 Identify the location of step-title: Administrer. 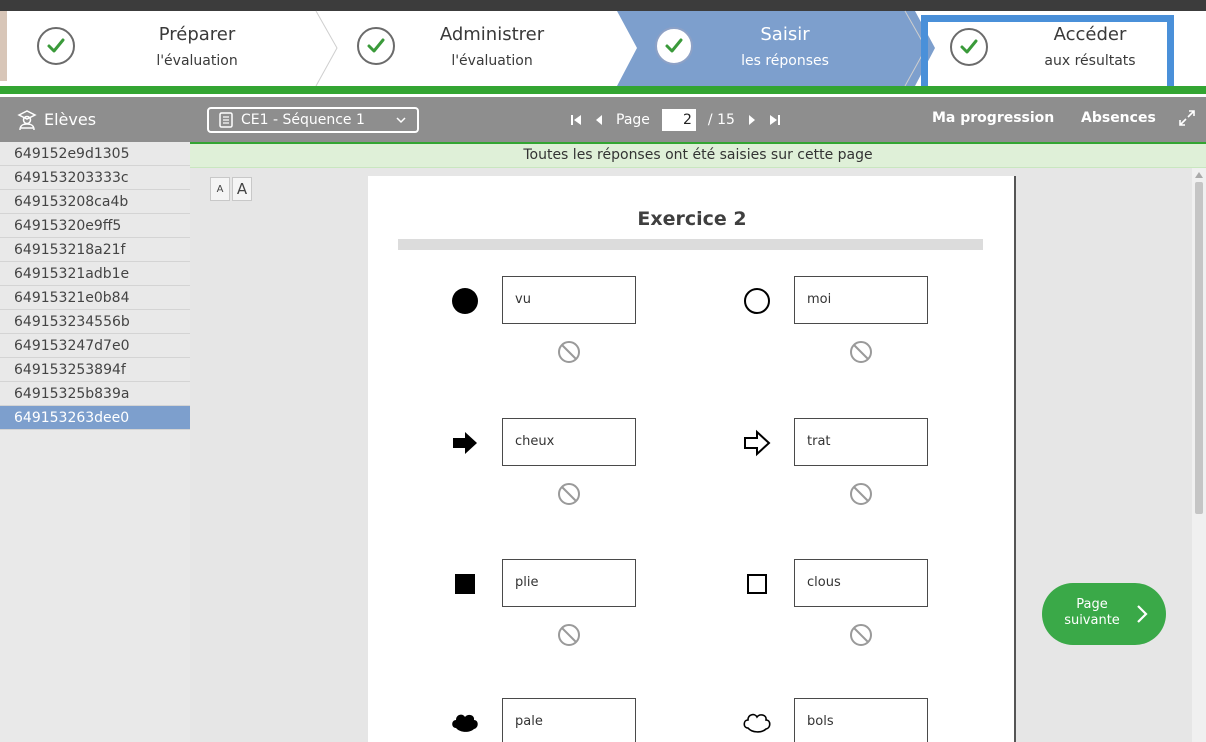
(492, 34).